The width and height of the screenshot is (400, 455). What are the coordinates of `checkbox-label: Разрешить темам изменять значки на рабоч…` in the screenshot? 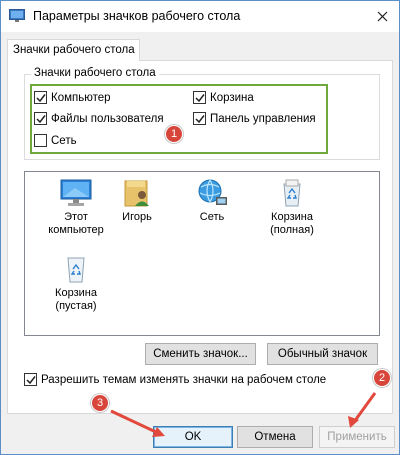 It's located at (184, 379).